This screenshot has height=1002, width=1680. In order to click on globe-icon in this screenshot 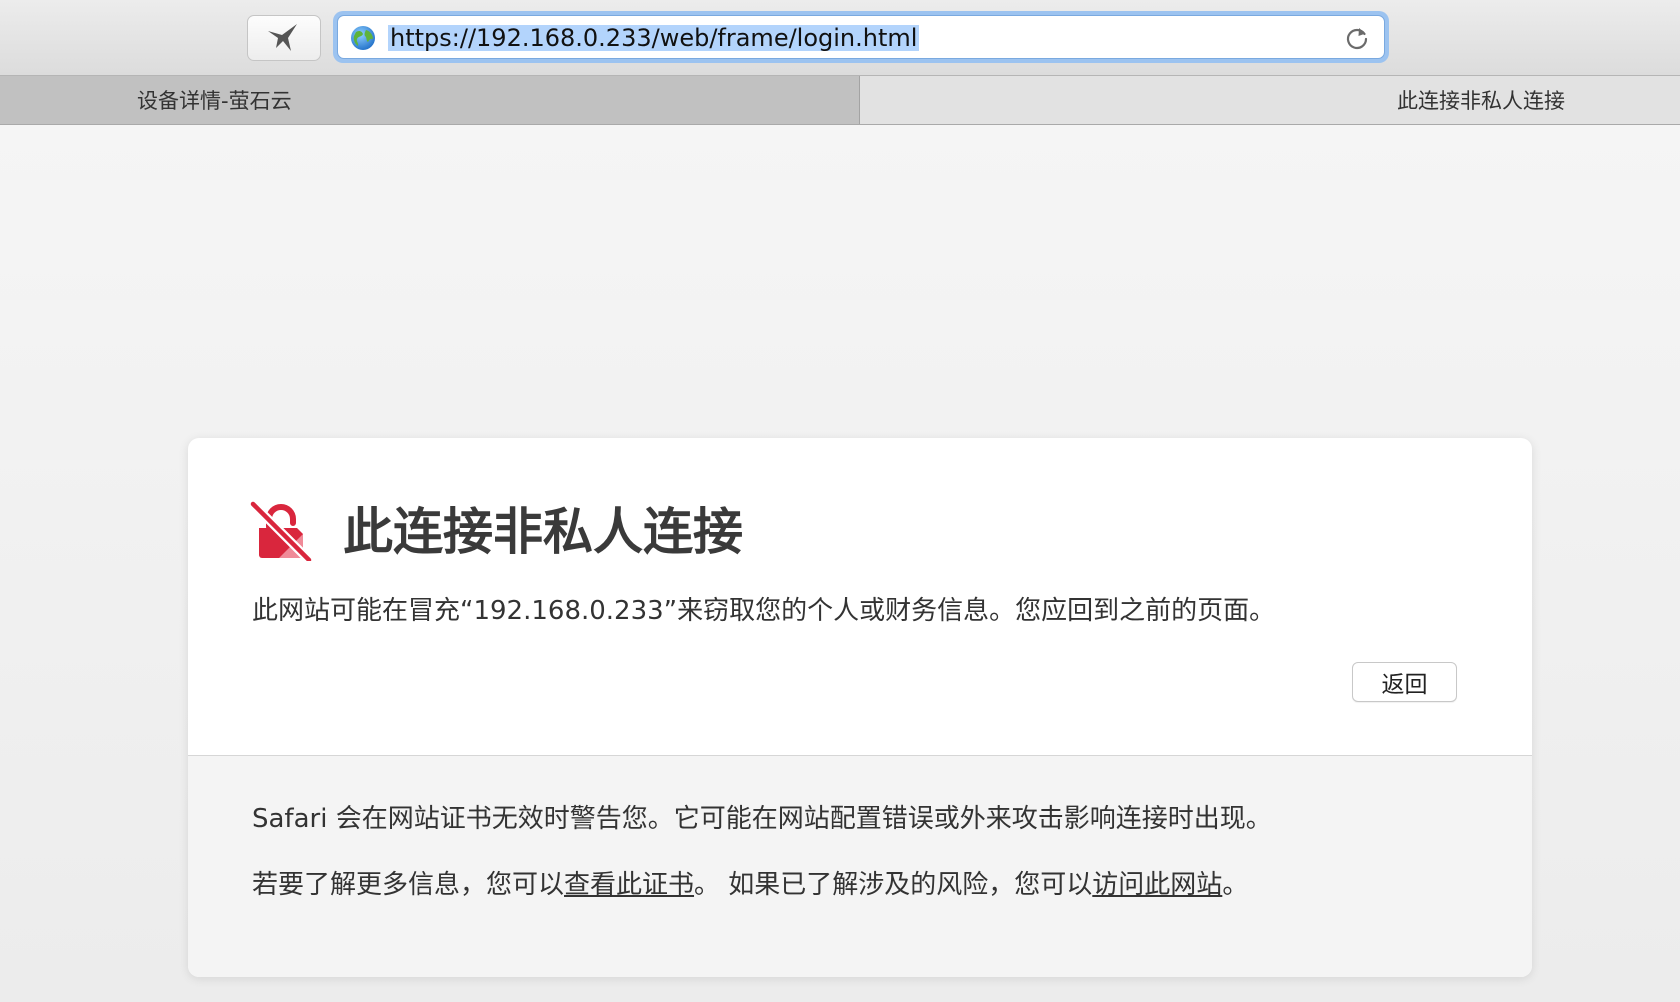, I will do `click(363, 38)`.